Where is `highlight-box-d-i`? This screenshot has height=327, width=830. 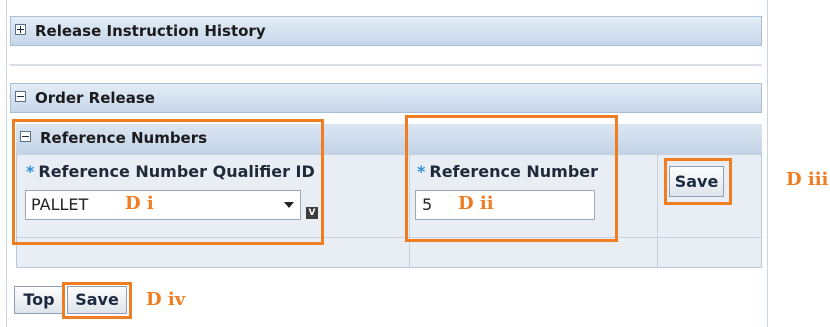
highlight-box-d-i is located at coordinates (168, 182).